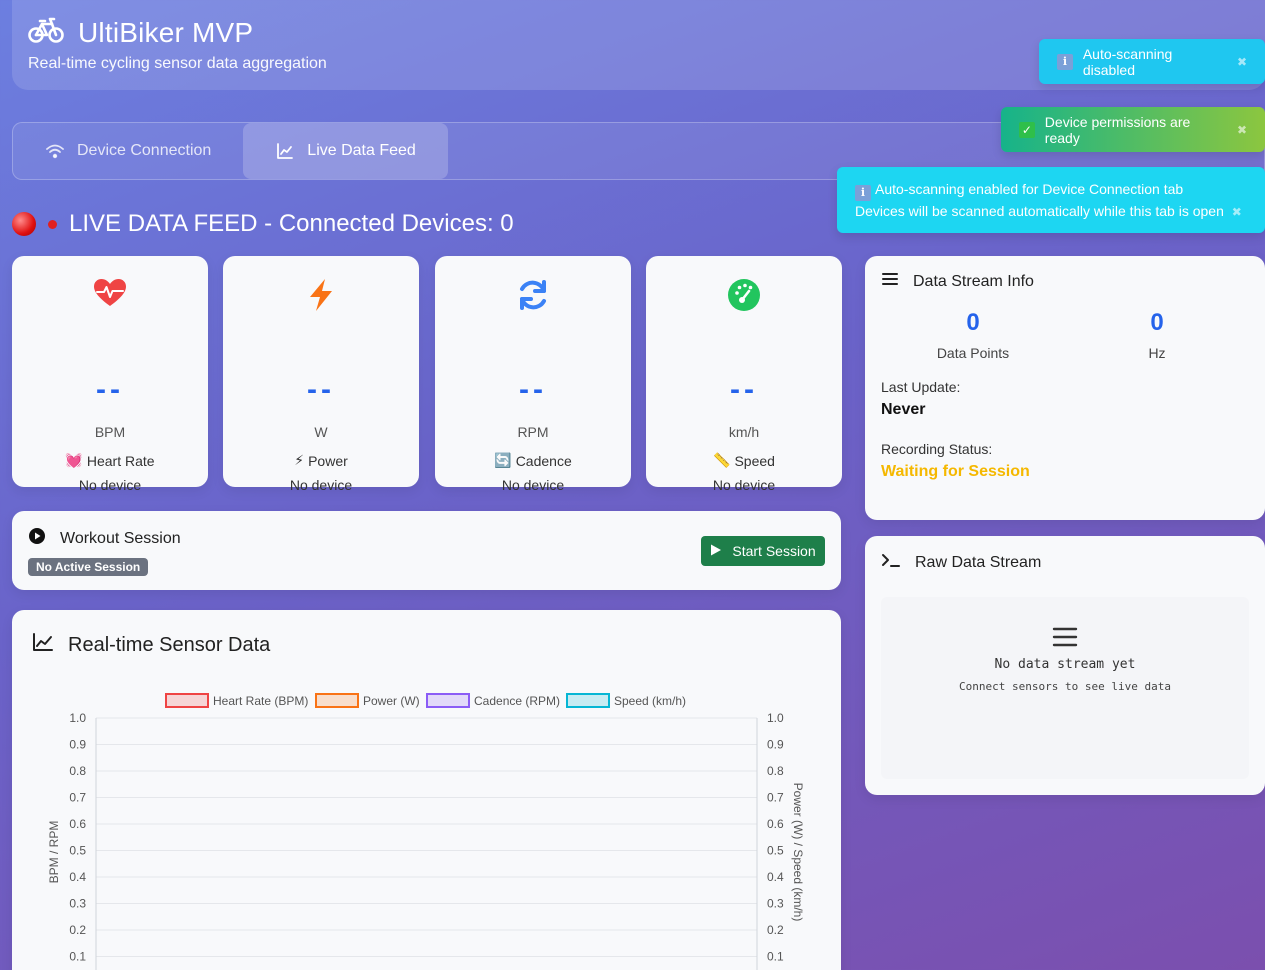 This screenshot has width=1265, height=970. I want to click on toast-auto-scan-disabled: i Auto-scanning disabled ✖, so click(1152, 61).